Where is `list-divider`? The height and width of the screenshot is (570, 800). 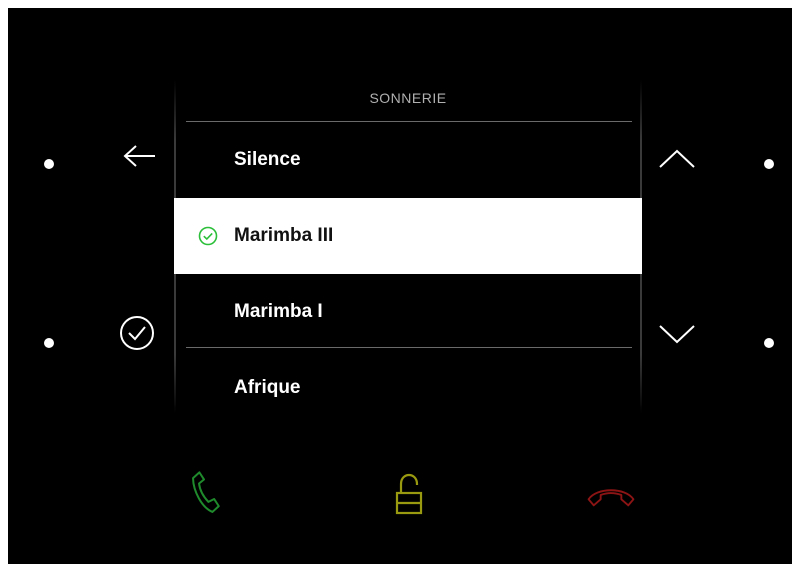
list-divider is located at coordinates (409, 347).